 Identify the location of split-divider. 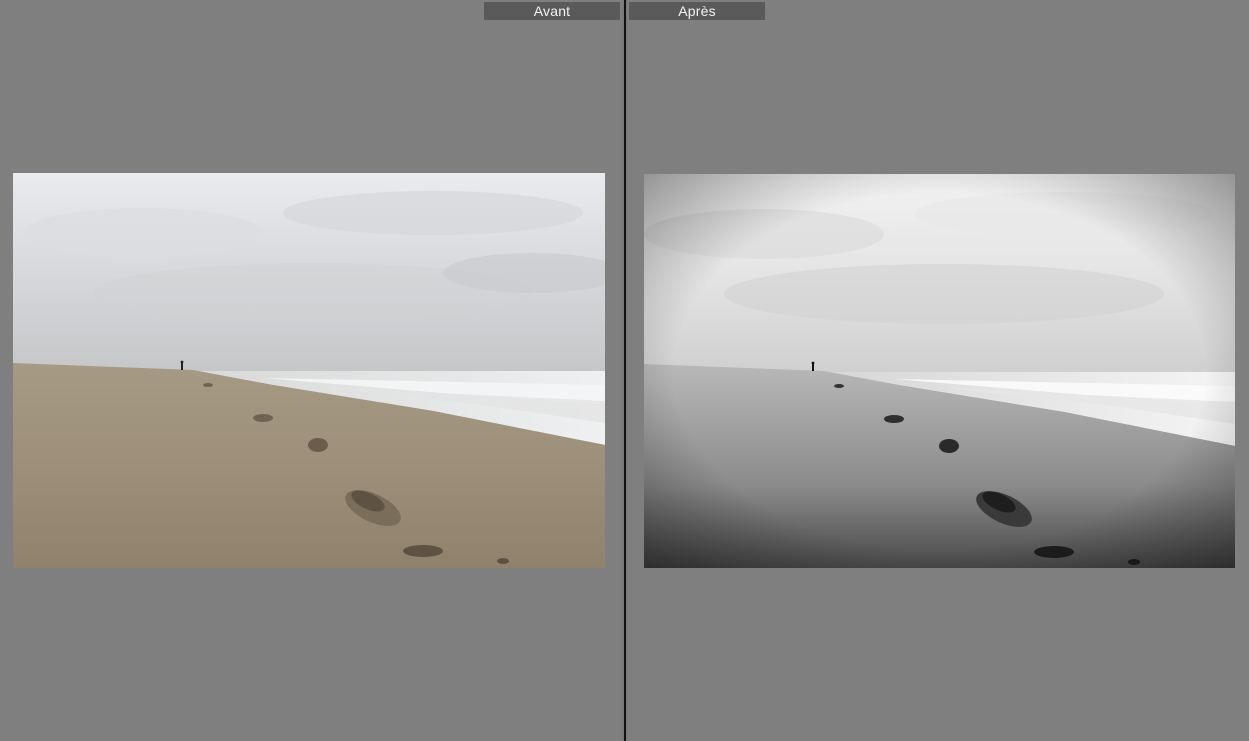
(624, 370).